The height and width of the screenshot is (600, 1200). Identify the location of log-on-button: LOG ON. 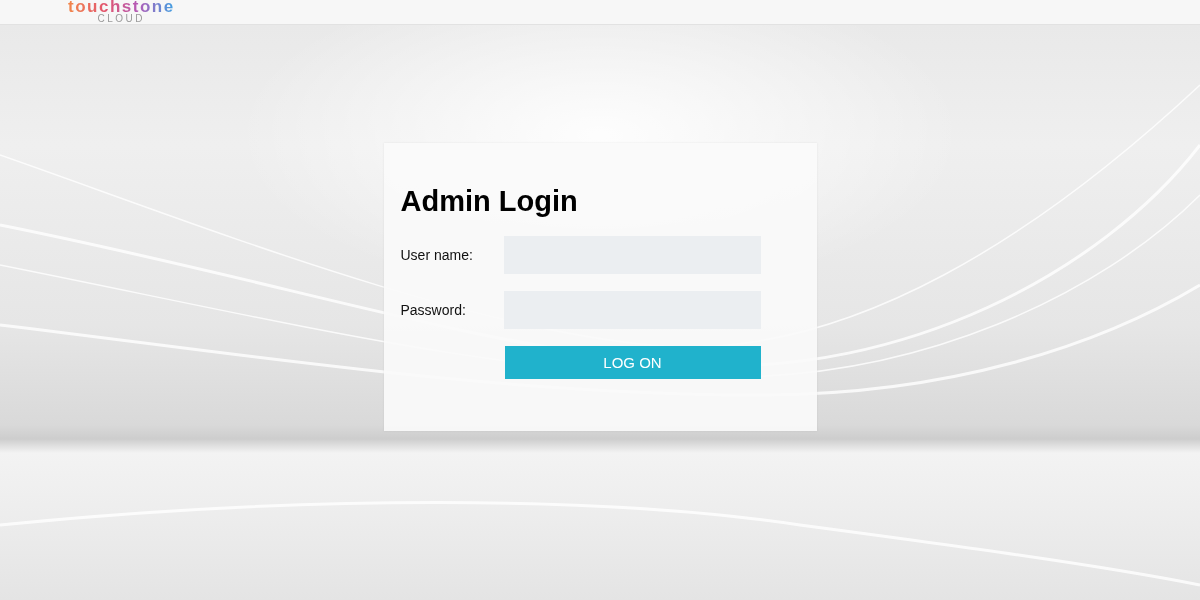
(632, 362).